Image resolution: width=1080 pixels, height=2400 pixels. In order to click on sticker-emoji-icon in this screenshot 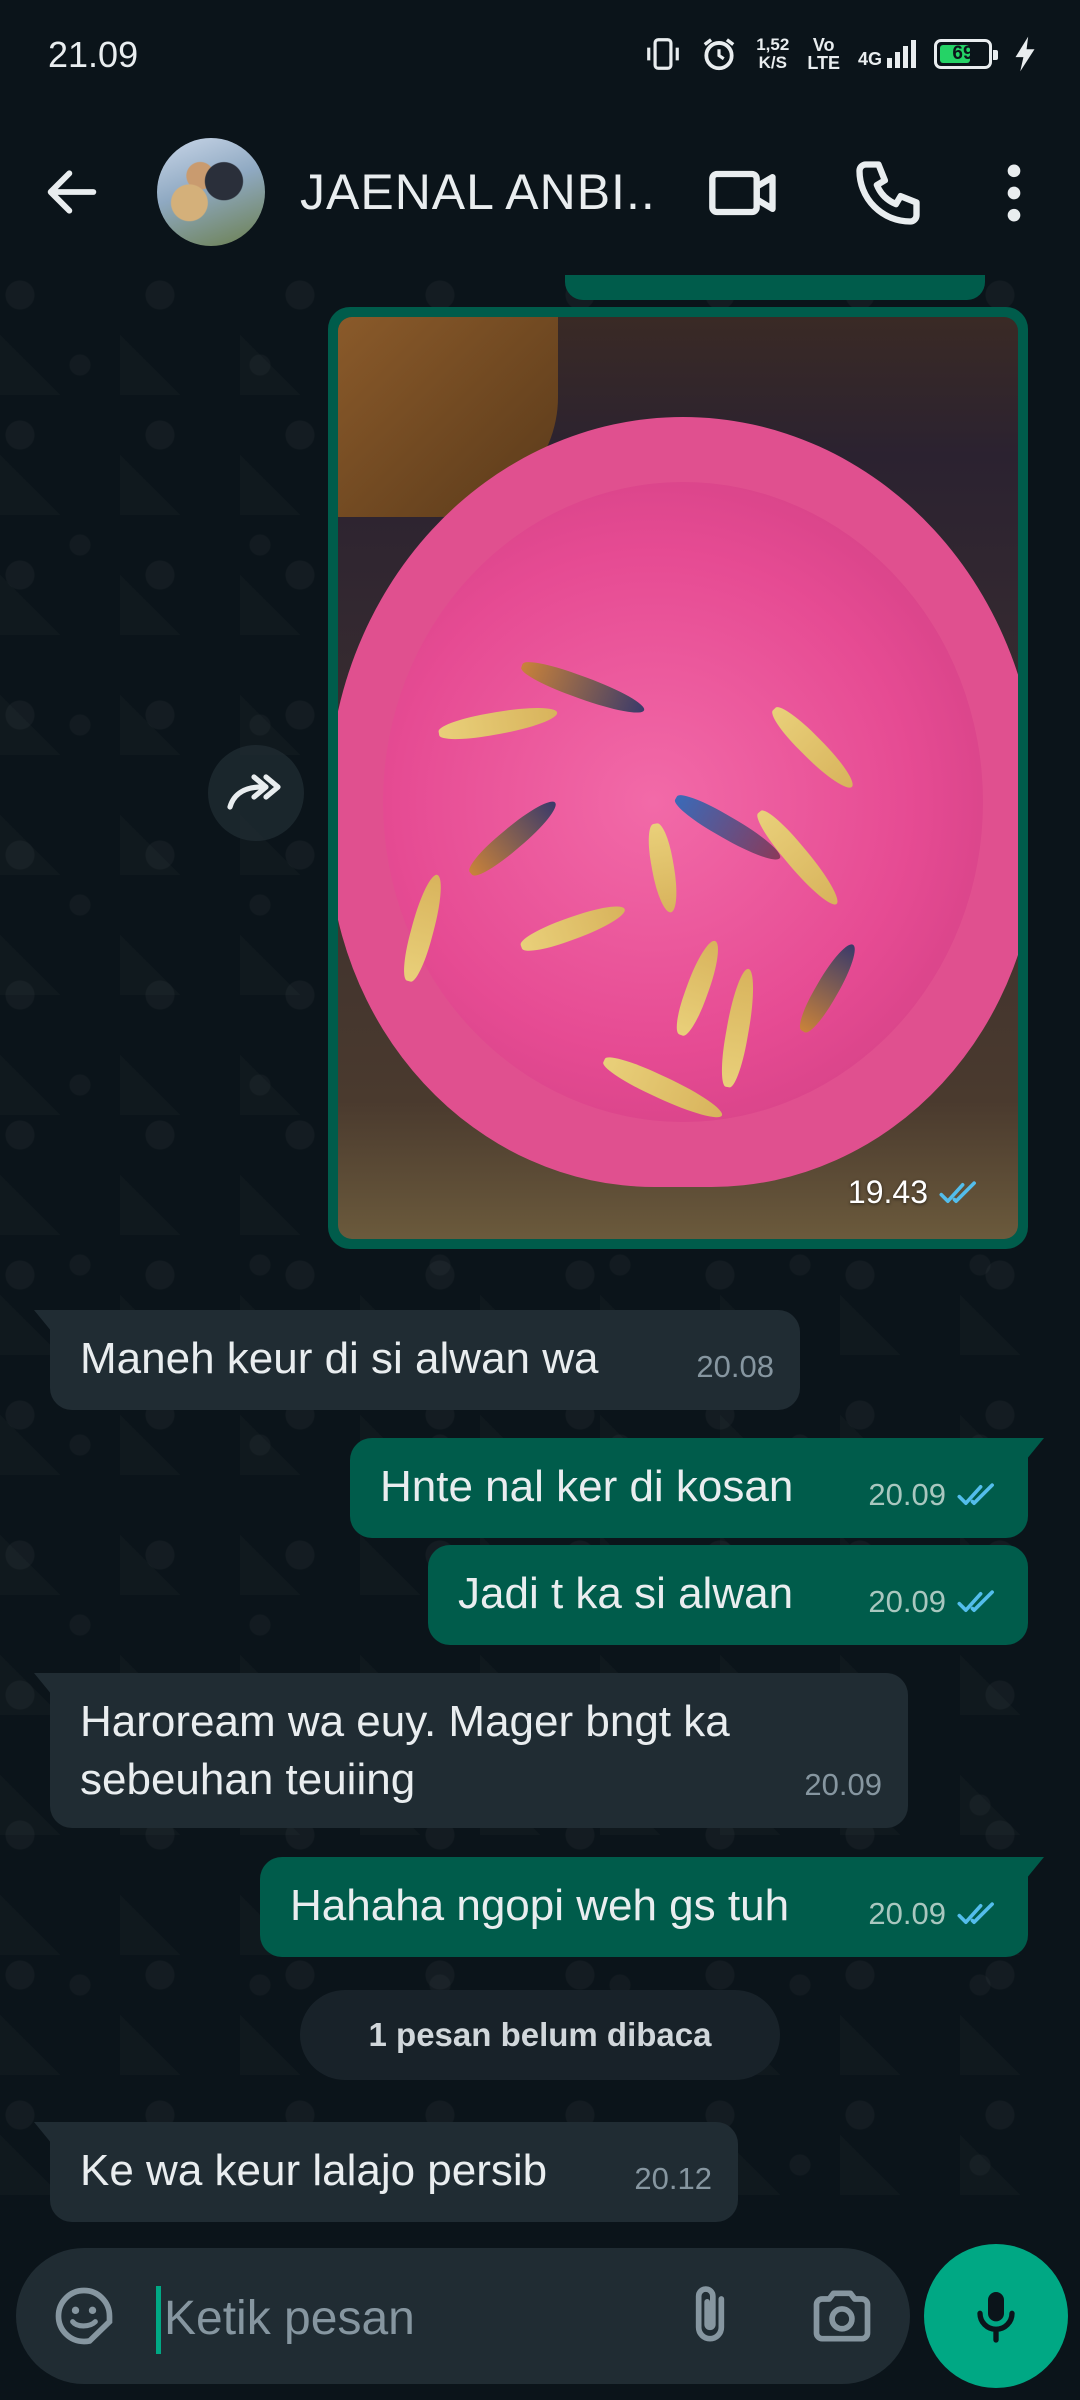, I will do `click(84, 2316)`.